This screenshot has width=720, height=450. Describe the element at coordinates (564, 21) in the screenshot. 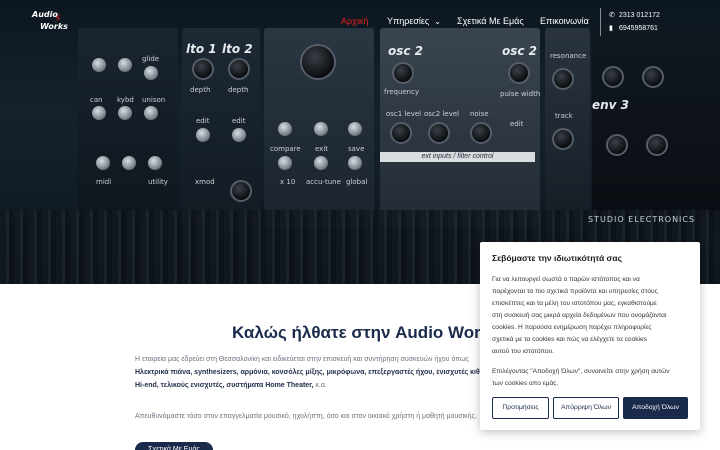

I see `nav-contact: Επικοινωνία` at that location.